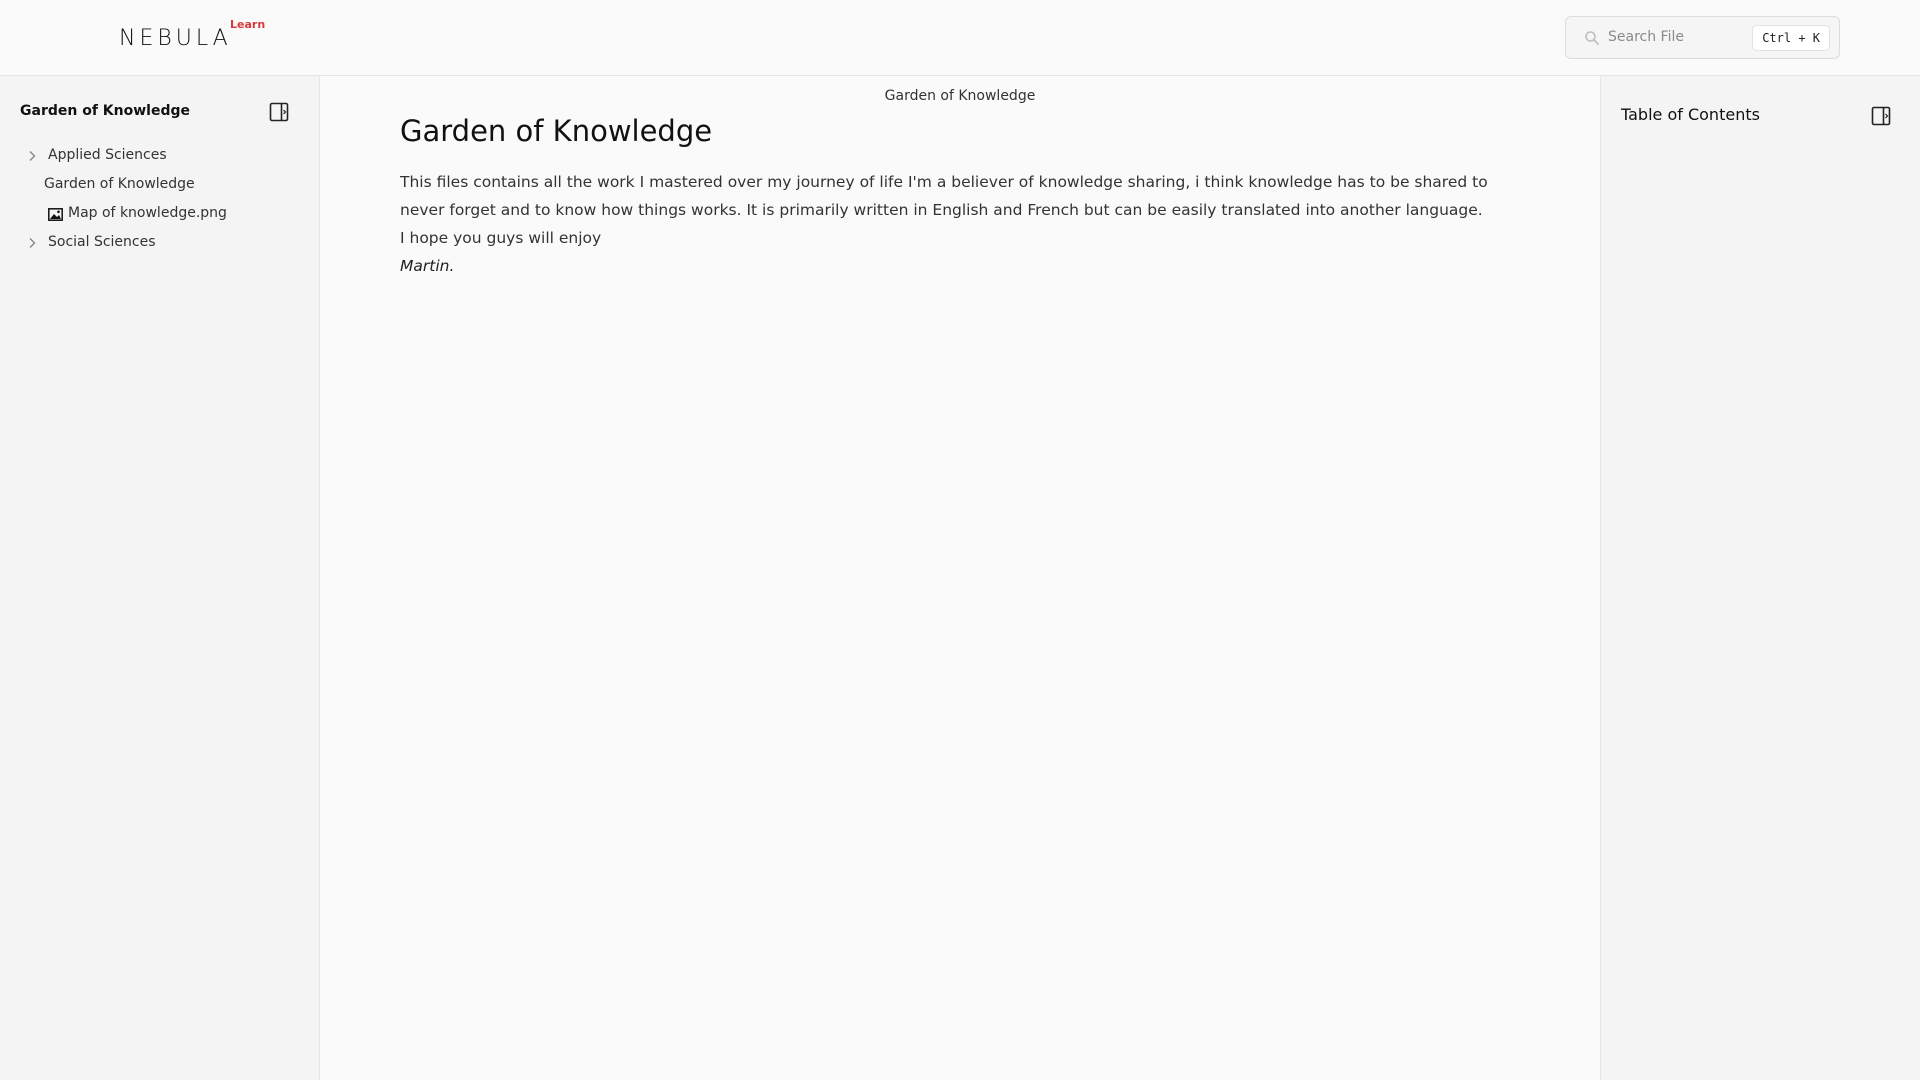 The height and width of the screenshot is (1080, 1920). Describe the element at coordinates (1690, 114) in the screenshot. I see `toc-title: Table of Contents` at that location.